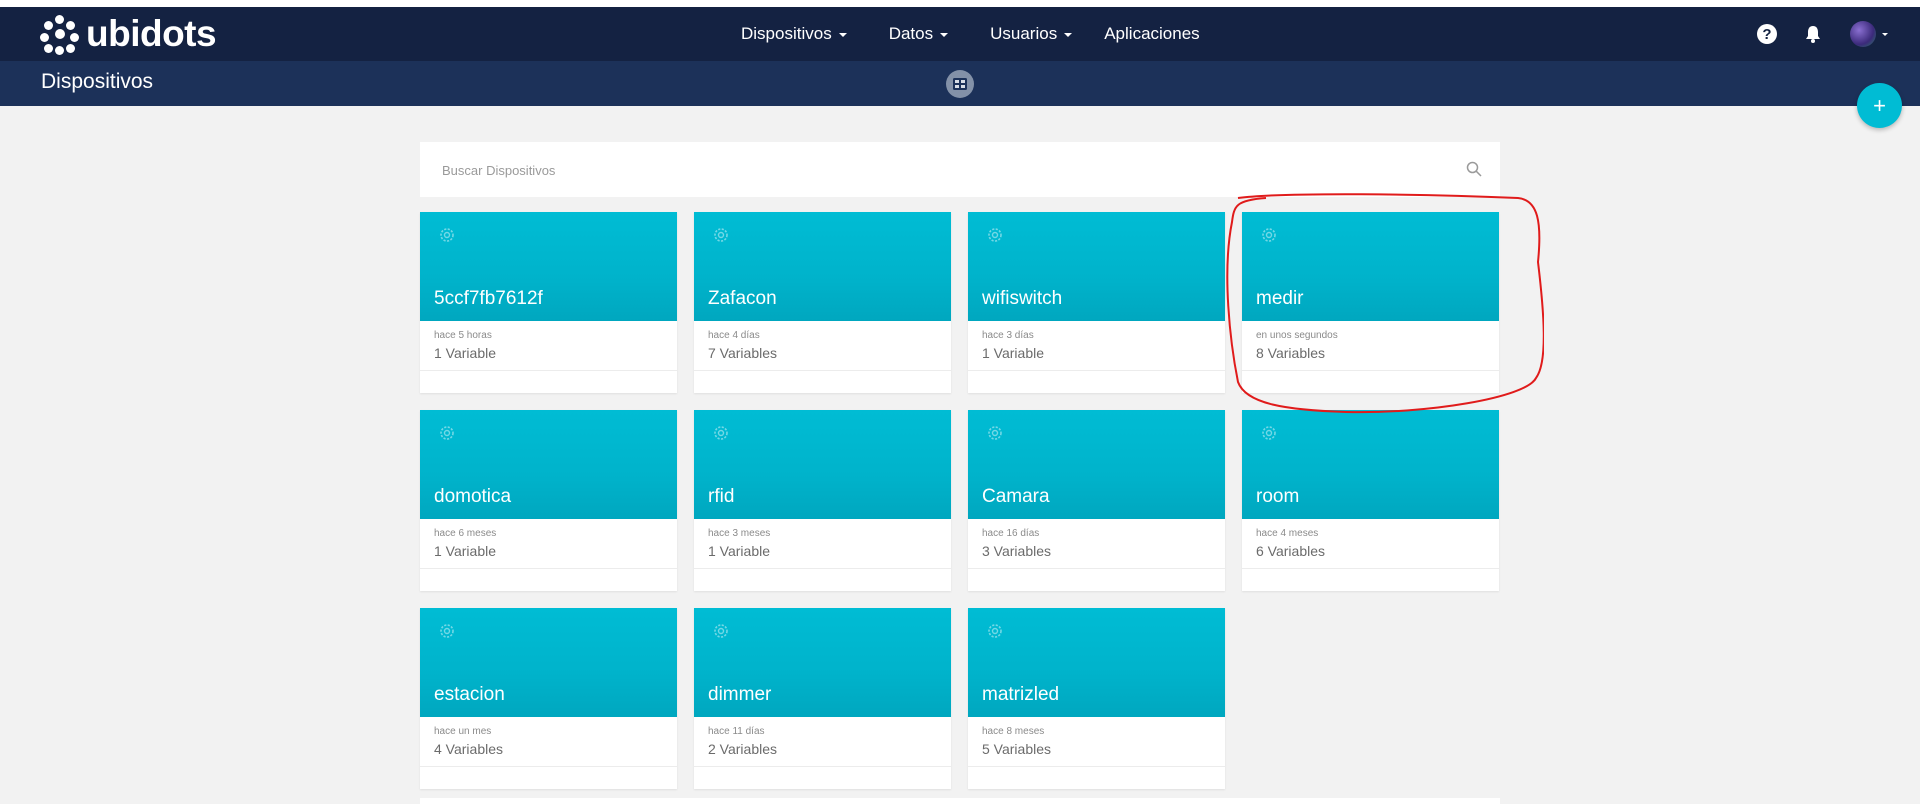  Describe the element at coordinates (1370, 266) in the screenshot. I see `device-card-header: medir` at that location.